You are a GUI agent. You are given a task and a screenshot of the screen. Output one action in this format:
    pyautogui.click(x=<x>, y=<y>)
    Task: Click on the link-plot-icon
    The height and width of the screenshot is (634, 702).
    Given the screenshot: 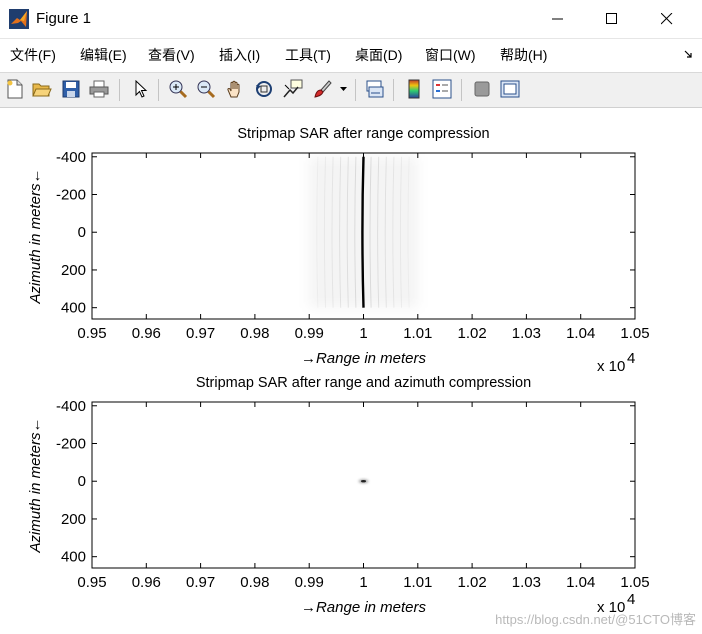 What is the action you would take?
    pyautogui.click(x=375, y=89)
    